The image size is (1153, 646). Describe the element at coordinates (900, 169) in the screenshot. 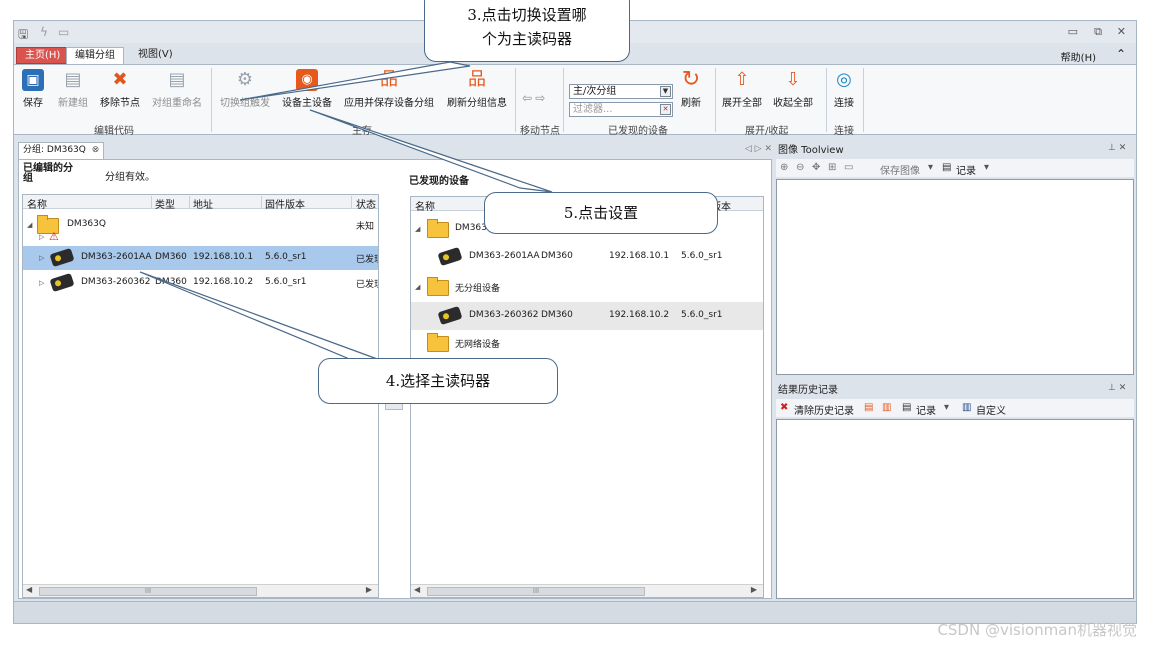

I see `save-image-button: 保存图像` at that location.